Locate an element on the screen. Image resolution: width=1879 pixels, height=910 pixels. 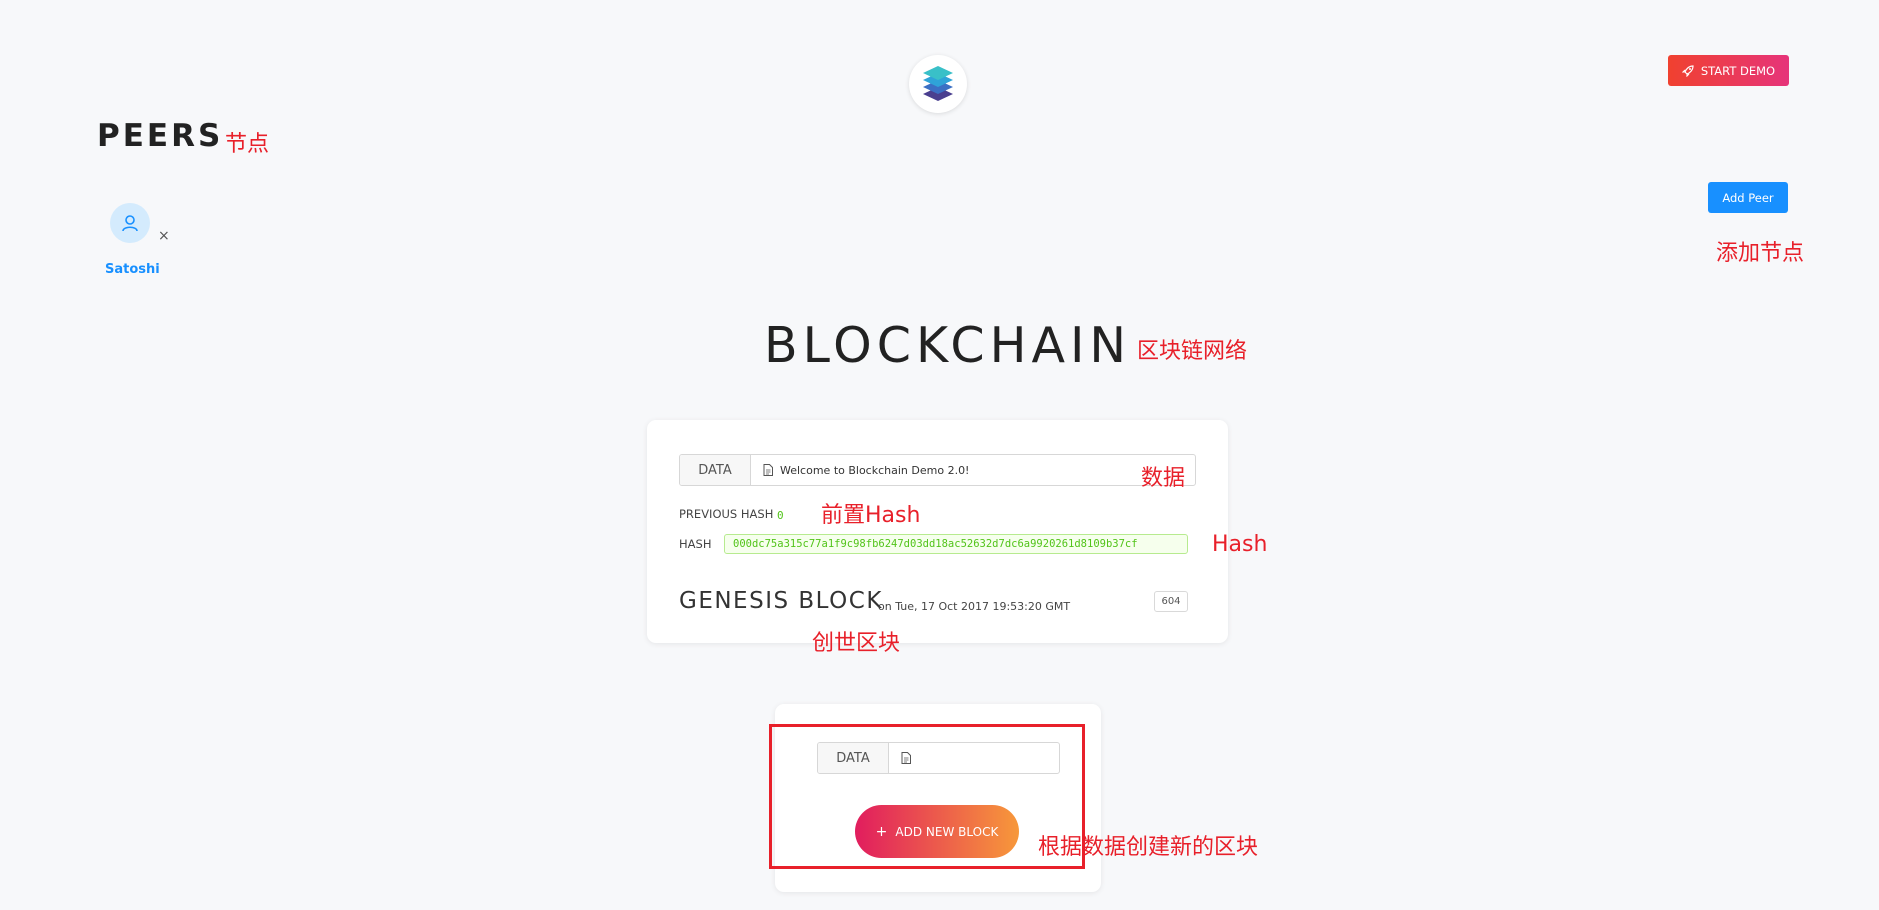
previous-hash-value: 0 is located at coordinates (780, 515).